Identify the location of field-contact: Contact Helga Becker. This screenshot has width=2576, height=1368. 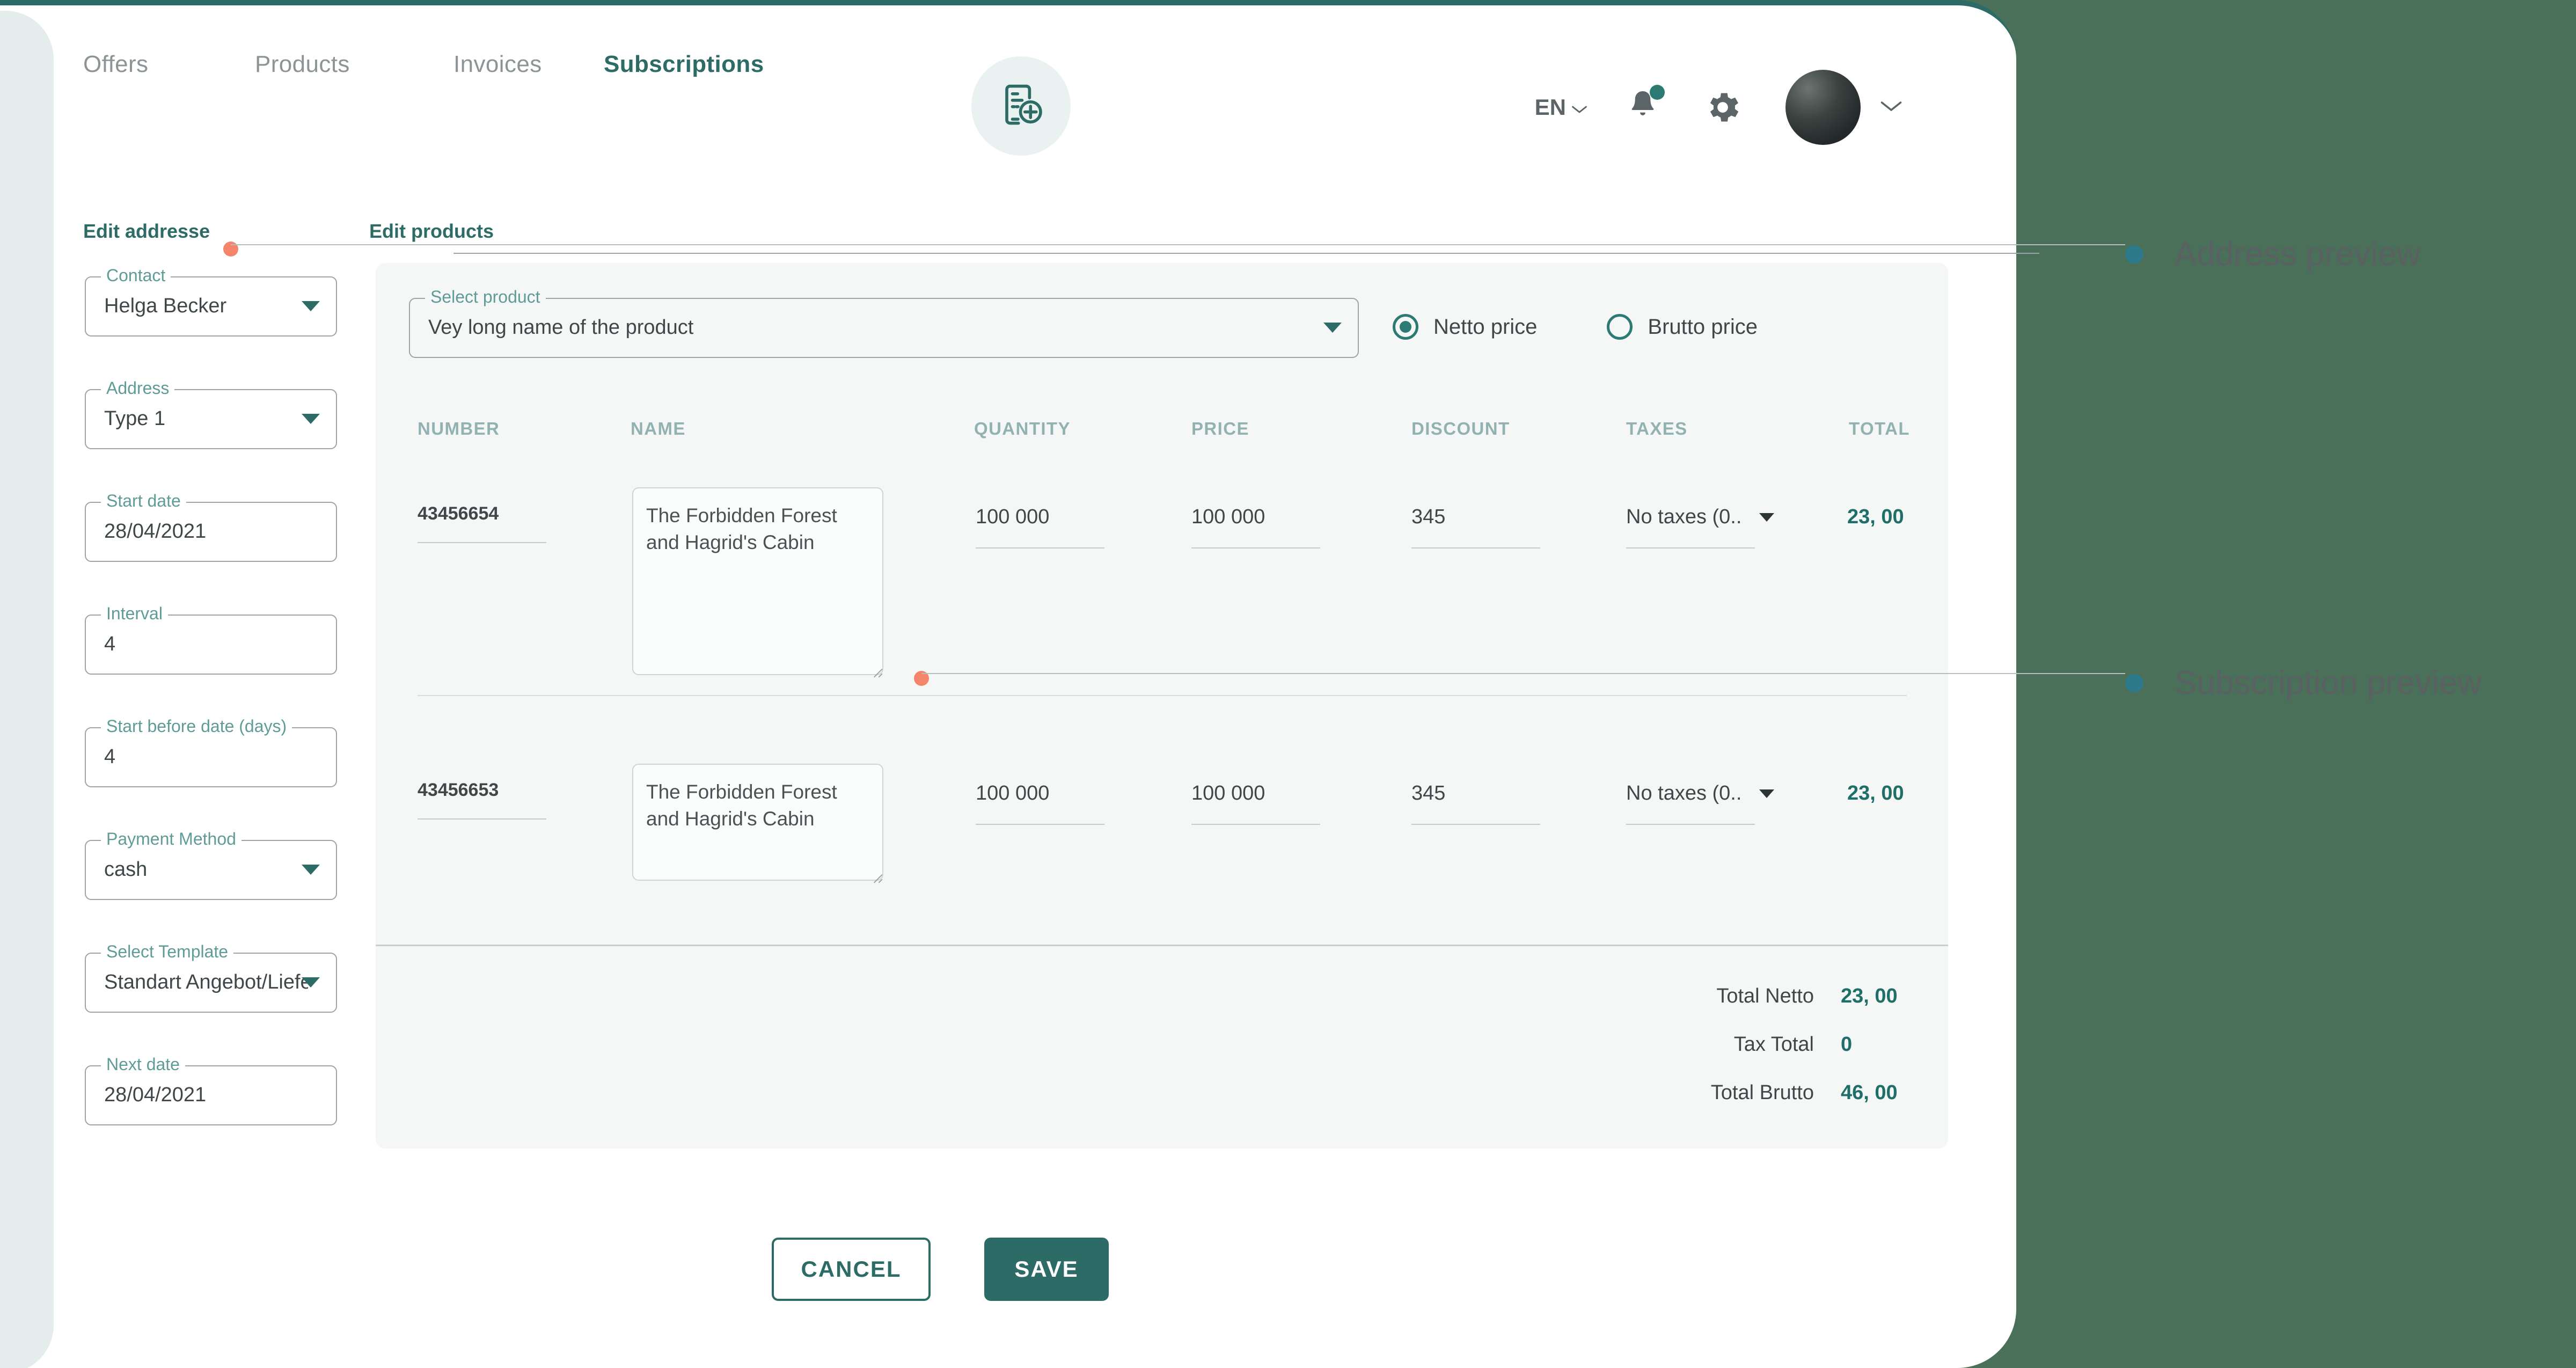
(211, 301).